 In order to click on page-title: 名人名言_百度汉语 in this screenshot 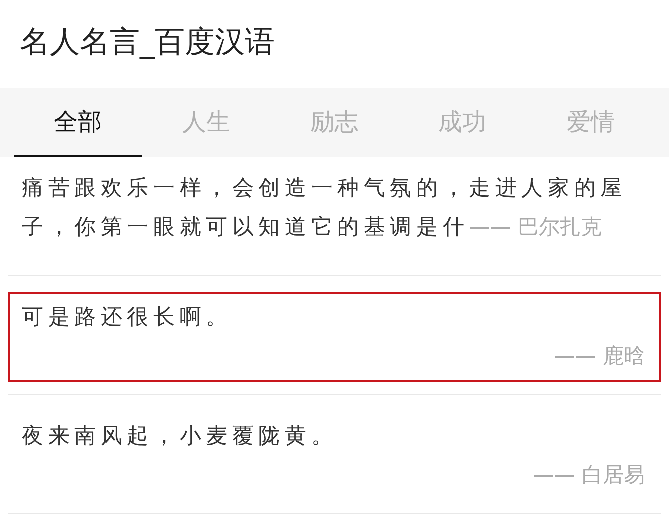, I will do `click(147, 43)`.